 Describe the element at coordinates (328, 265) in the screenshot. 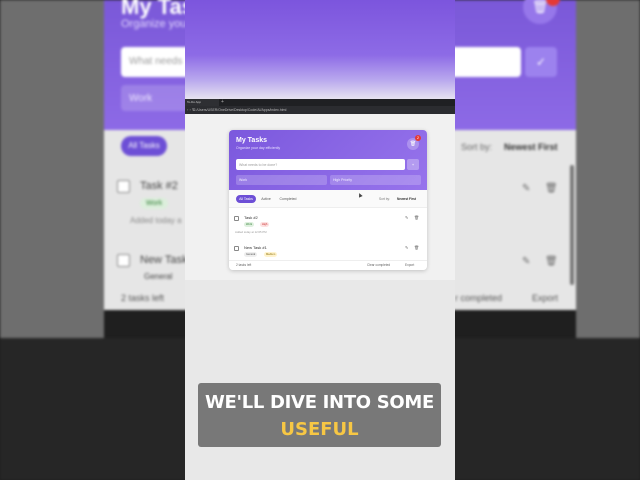

I see `app-footer: 2 tasks left Clear completed Export` at that location.